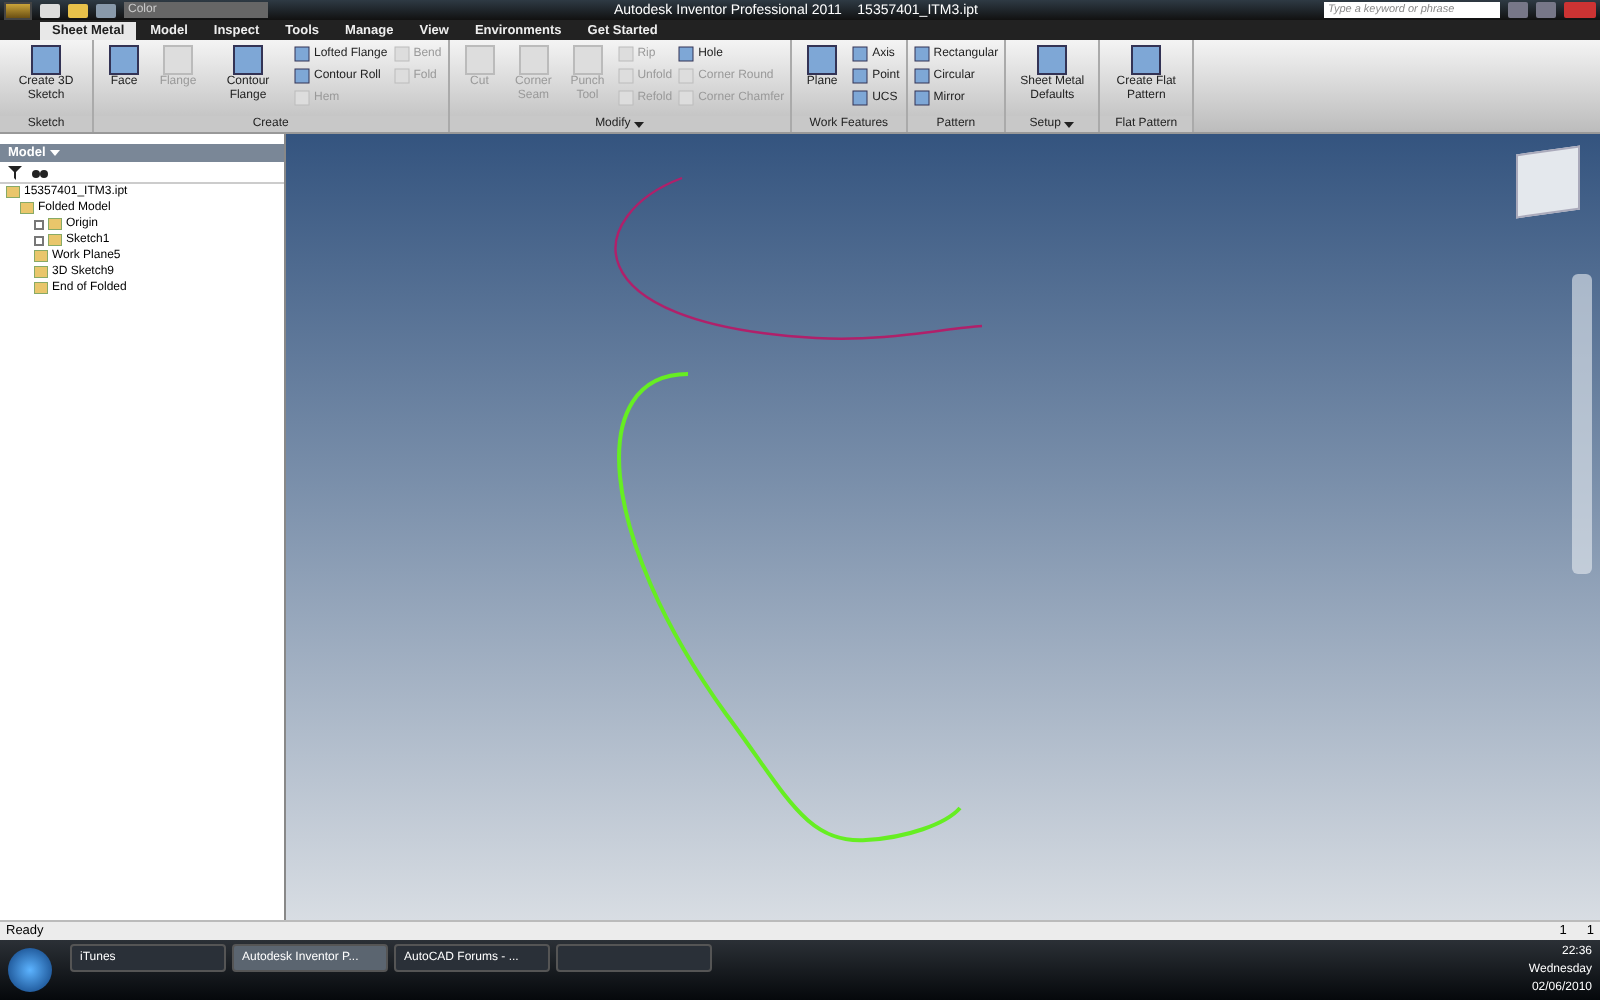 This screenshot has height=1000, width=1600. What do you see at coordinates (30, 970) in the screenshot?
I see `start-button` at bounding box center [30, 970].